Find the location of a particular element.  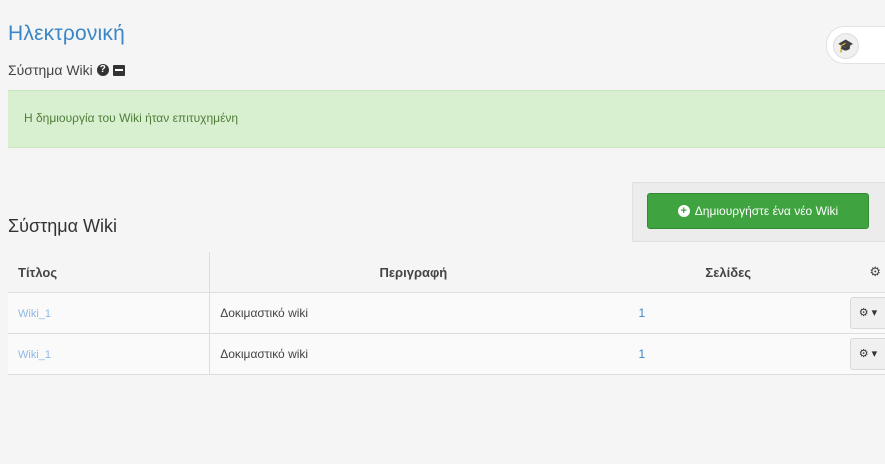

table-header-row: Τίτλος Περιγραφή Σελίδες ⚙ is located at coordinates (446, 272).